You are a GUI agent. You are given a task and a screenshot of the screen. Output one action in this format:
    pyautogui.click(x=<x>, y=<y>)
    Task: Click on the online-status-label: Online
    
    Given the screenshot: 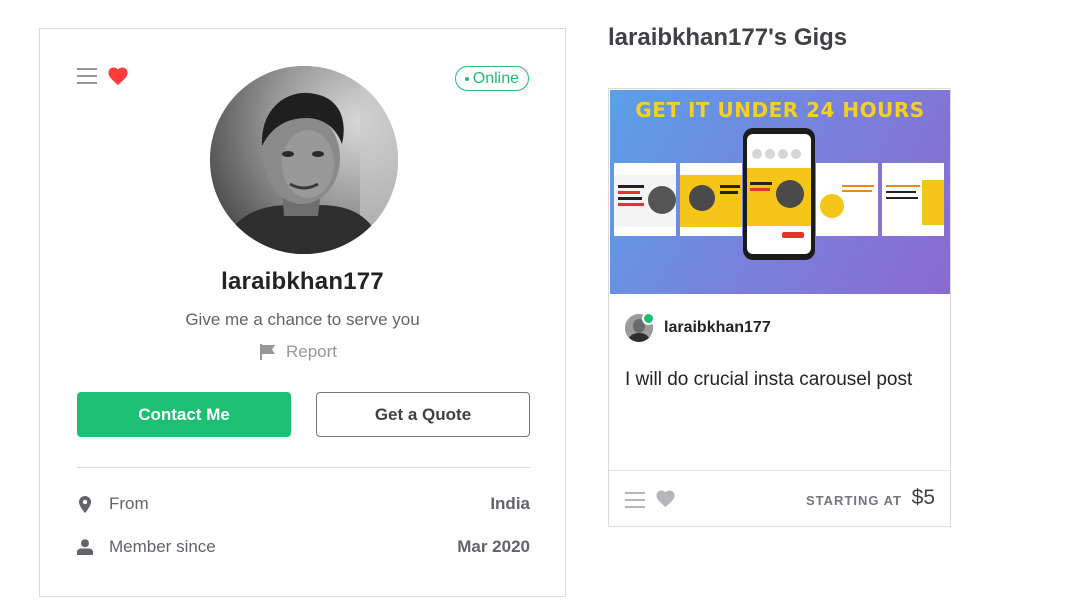 What is the action you would take?
    pyautogui.click(x=495, y=78)
    